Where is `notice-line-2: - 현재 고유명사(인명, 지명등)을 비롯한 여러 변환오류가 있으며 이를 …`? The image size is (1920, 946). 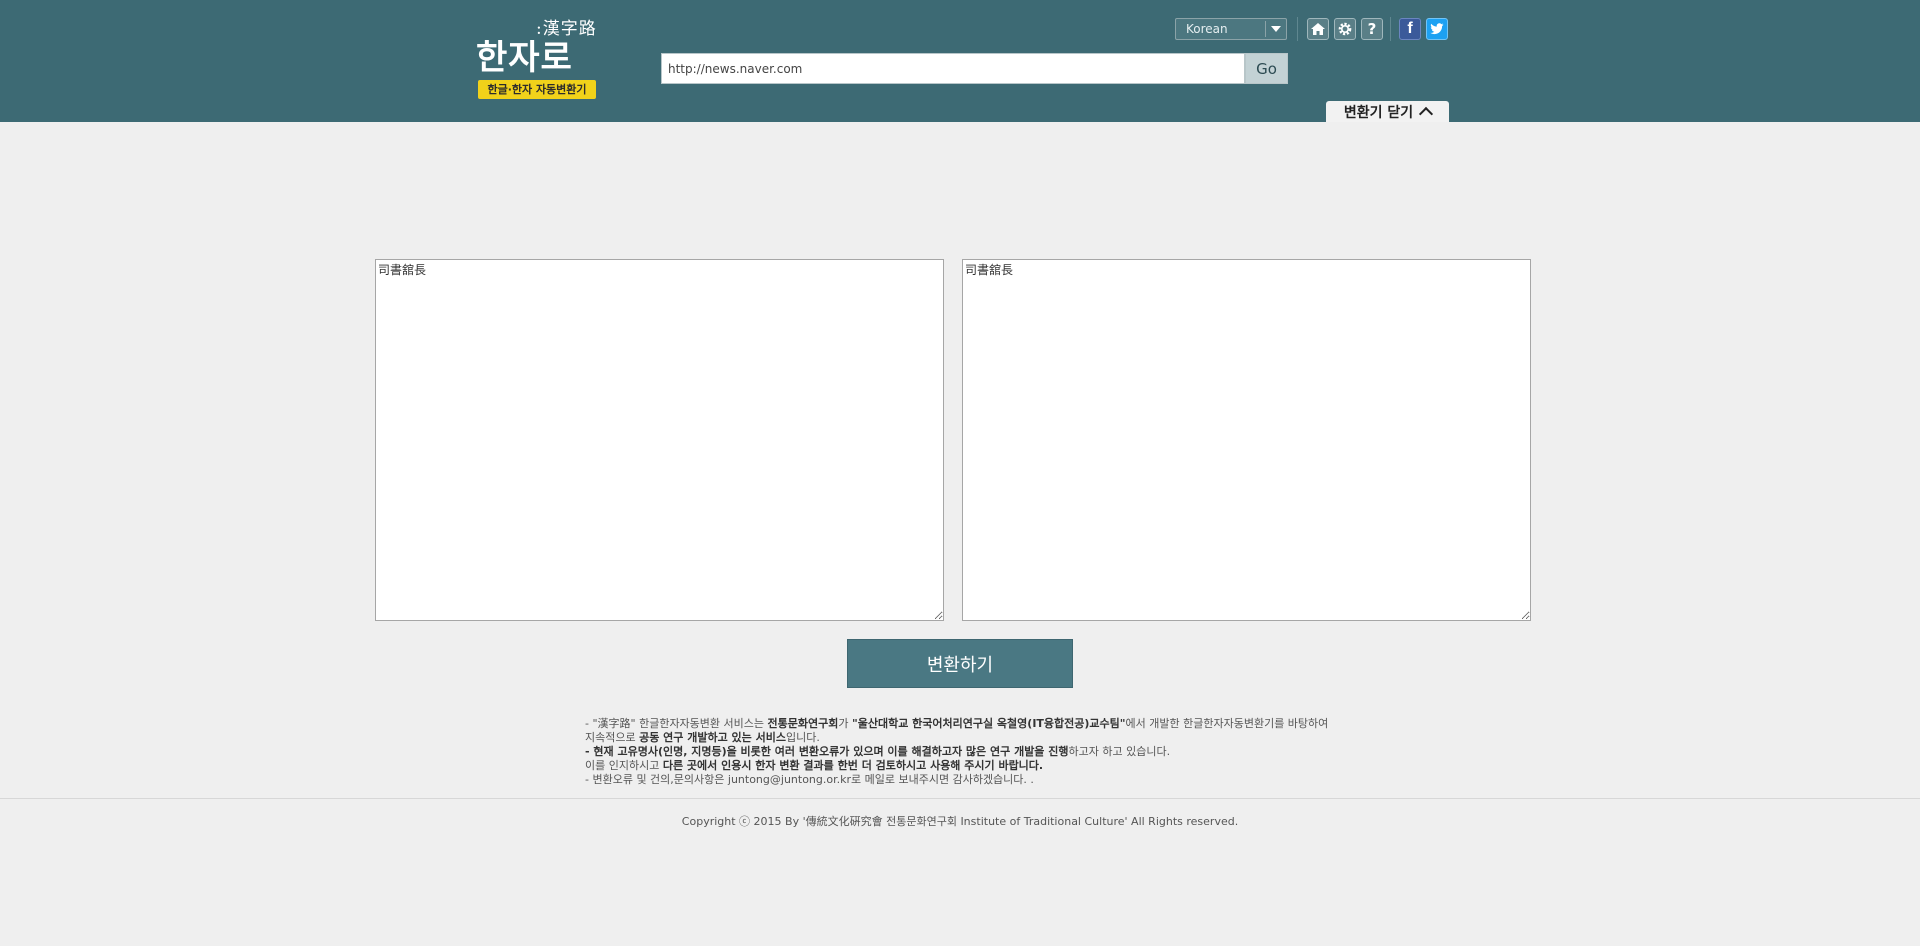
notice-line-2: - 현재 고유명사(인명, 지명등)을 비롯한 여러 변환오류가 있으며 이를 … is located at coordinates (960, 752).